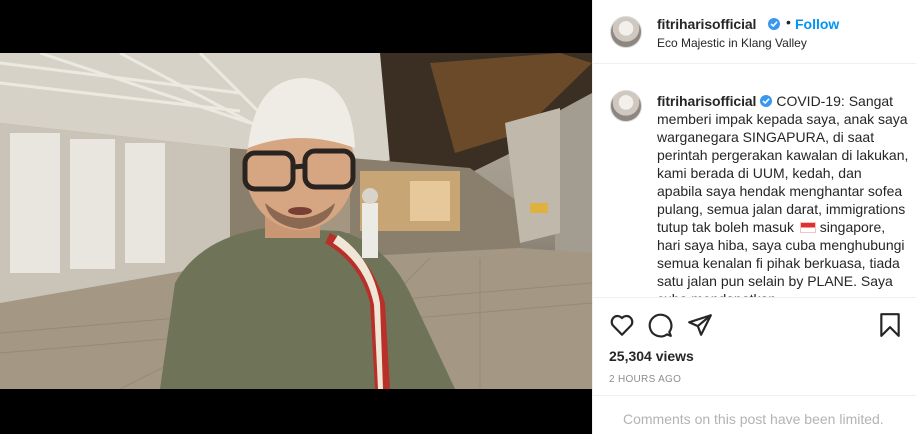 The height and width of the screenshot is (434, 916). What do you see at coordinates (807, 227) in the screenshot?
I see `singapore-flag-icon` at bounding box center [807, 227].